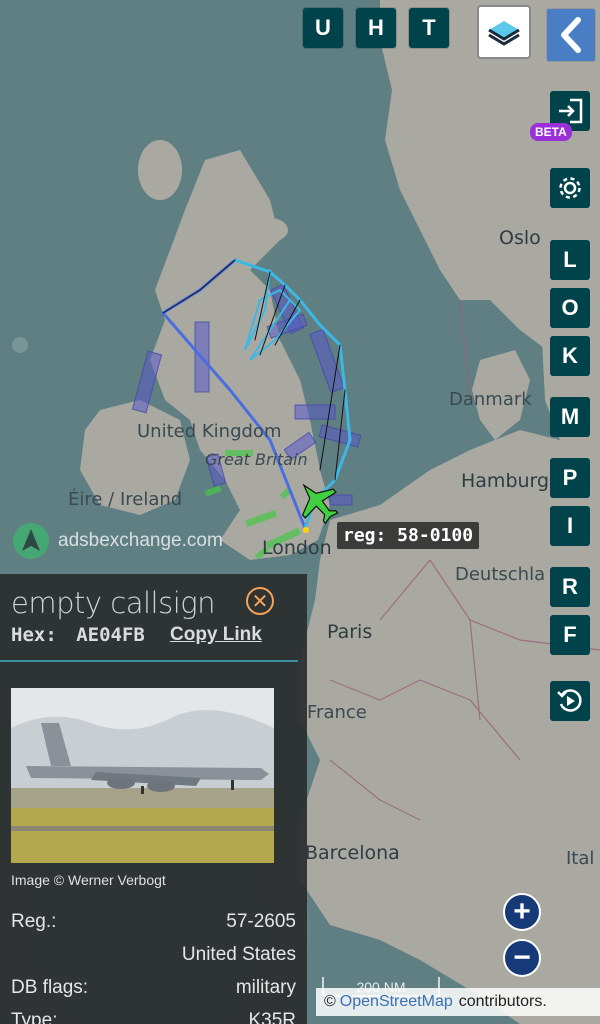 Image resolution: width=600 pixels, height=1024 pixels. I want to click on type-value: K35R, so click(272, 1017).